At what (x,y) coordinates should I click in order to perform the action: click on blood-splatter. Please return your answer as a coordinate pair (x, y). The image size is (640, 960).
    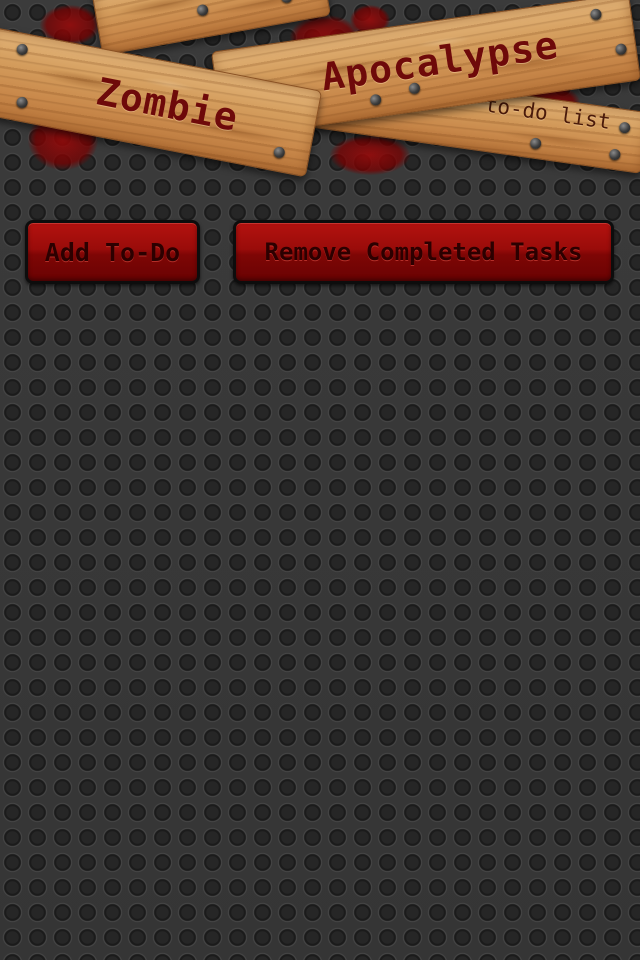
    Looking at the image, I should click on (370, 155).